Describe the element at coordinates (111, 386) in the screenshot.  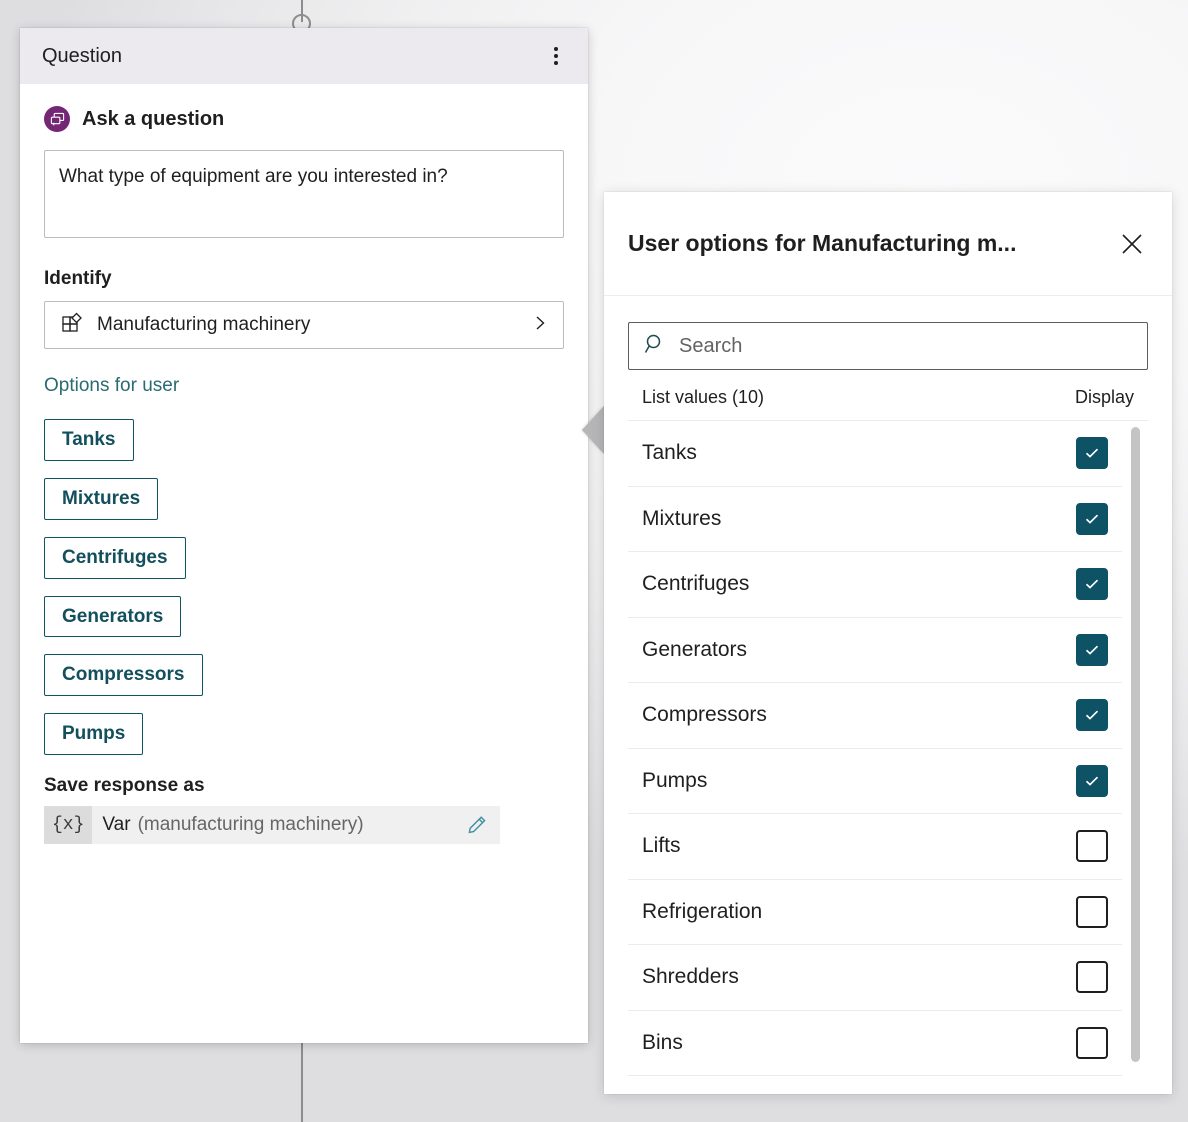
I see `options-for-user-link: Options for user` at that location.